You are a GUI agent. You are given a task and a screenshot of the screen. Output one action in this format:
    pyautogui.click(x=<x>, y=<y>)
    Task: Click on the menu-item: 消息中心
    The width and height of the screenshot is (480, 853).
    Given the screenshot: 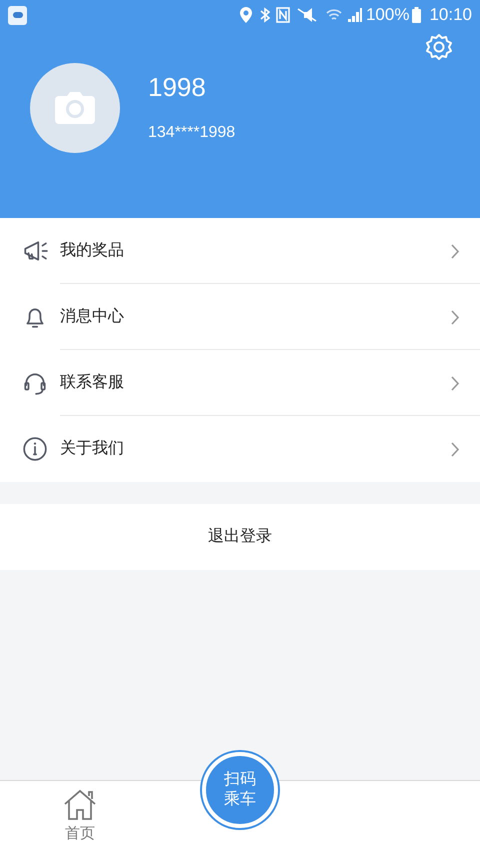 What is the action you would take?
    pyautogui.click(x=240, y=317)
    